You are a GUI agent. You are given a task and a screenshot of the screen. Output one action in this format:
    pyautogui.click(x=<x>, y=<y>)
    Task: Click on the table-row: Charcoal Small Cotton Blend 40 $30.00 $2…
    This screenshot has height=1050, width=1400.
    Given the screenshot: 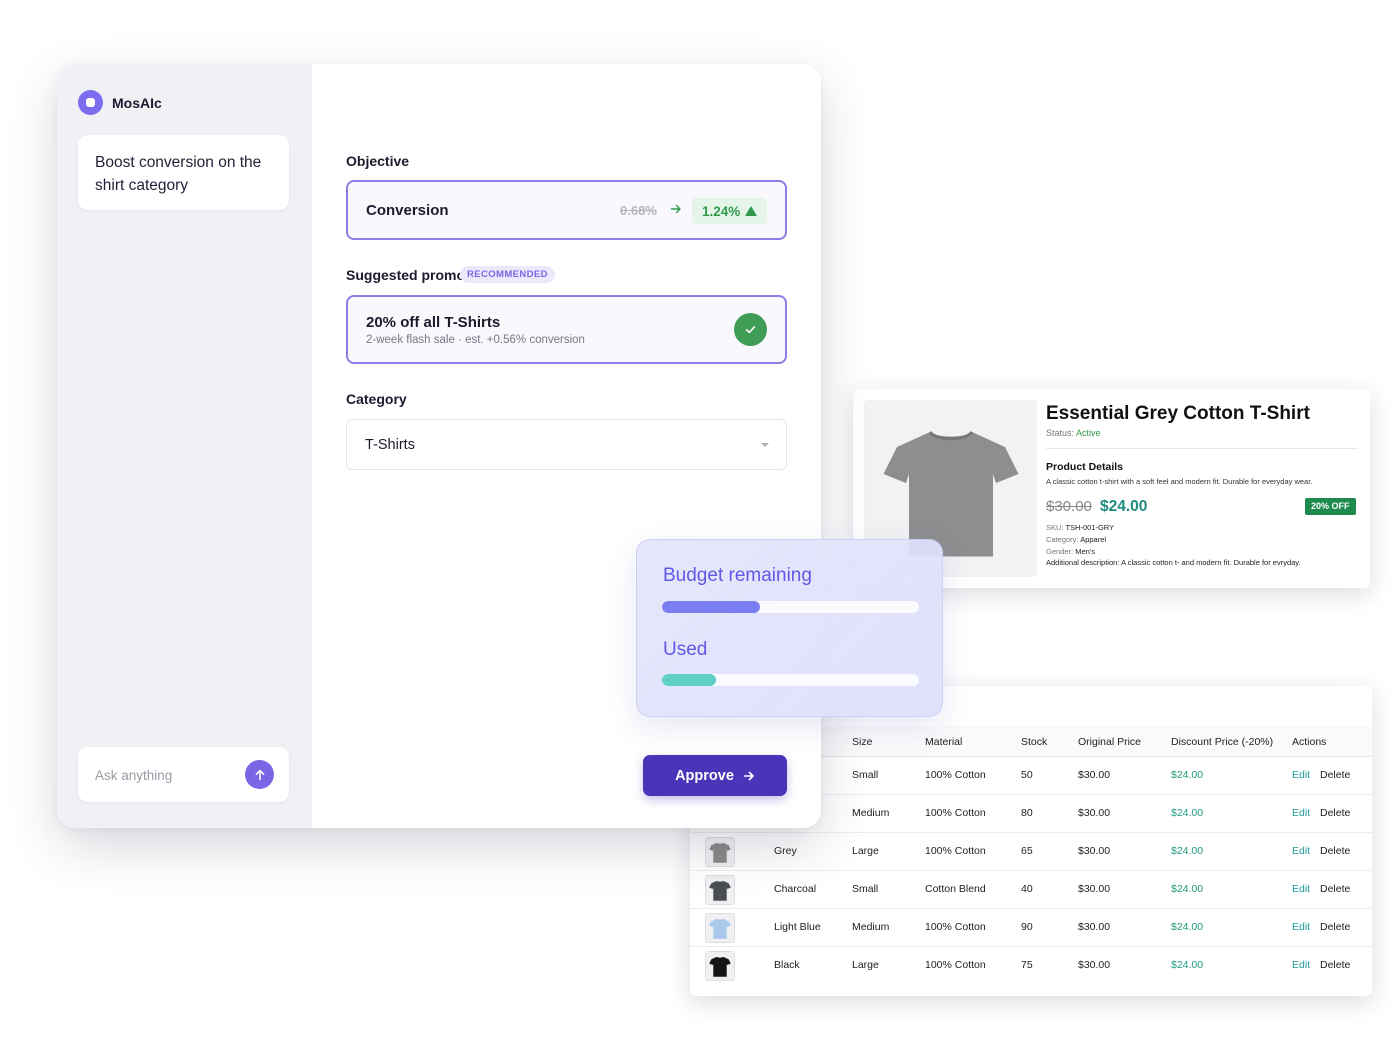 What is the action you would take?
    pyautogui.click(x=1031, y=889)
    